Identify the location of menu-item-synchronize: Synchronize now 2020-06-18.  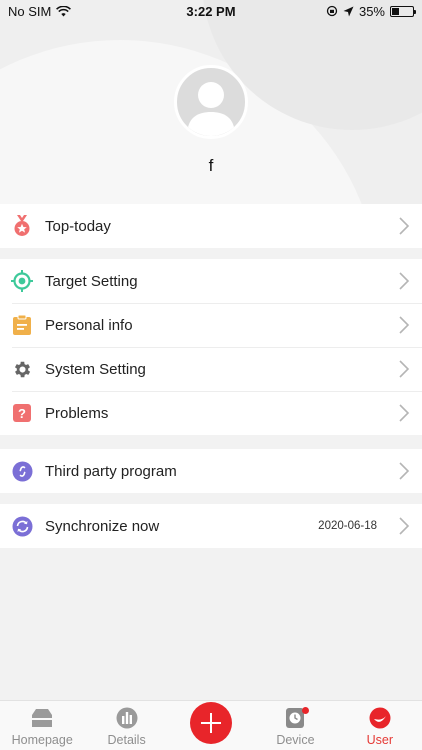
(211, 526).